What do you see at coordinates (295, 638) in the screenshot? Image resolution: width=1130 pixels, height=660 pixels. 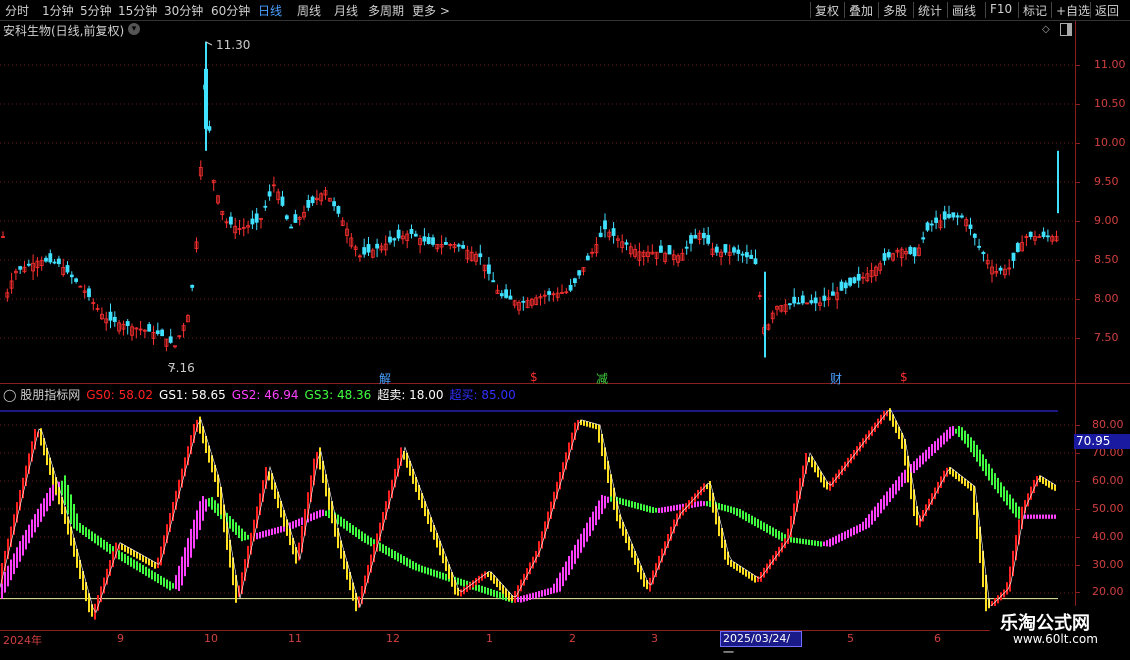 I see `x-axis-label: 11` at bounding box center [295, 638].